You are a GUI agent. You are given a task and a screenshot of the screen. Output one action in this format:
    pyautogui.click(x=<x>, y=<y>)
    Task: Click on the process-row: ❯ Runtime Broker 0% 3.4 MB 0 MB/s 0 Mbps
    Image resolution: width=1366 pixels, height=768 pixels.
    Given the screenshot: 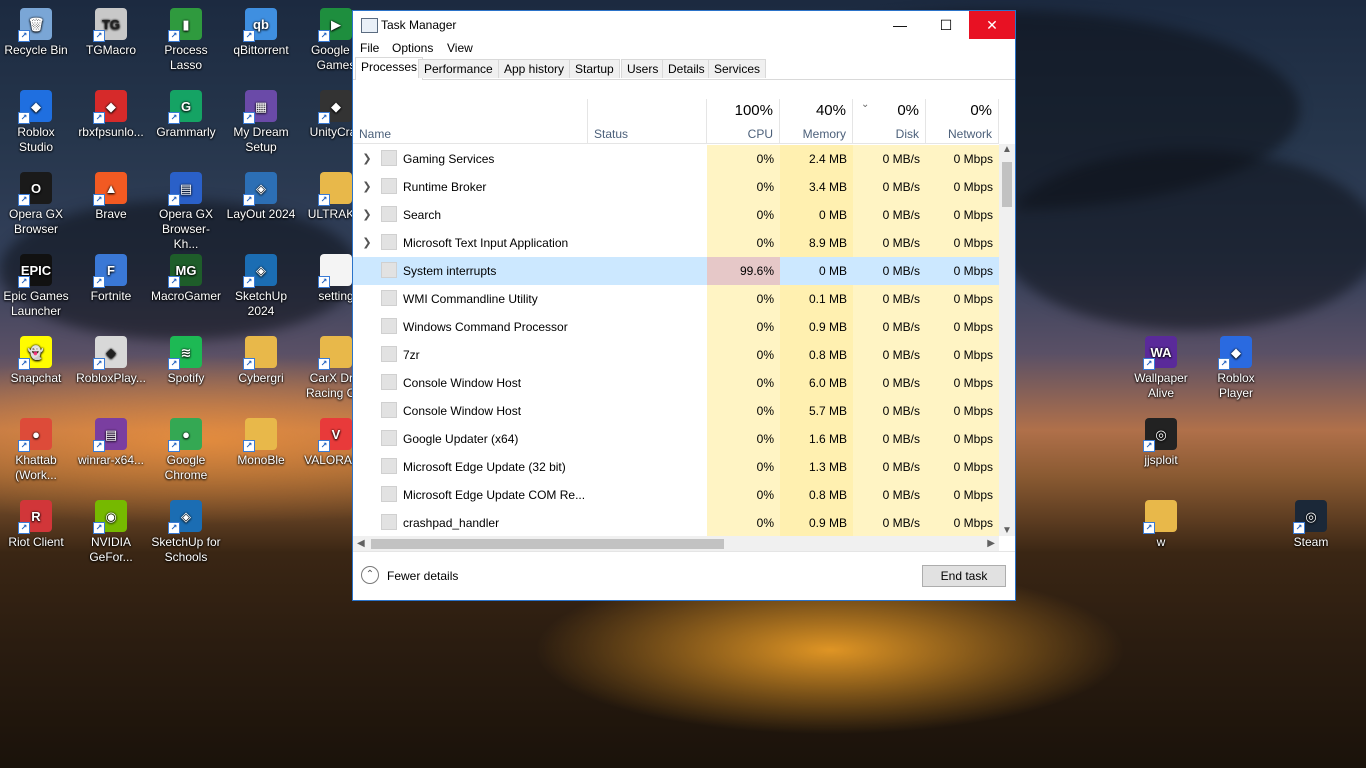 What is the action you would take?
    pyautogui.click(x=676, y=187)
    